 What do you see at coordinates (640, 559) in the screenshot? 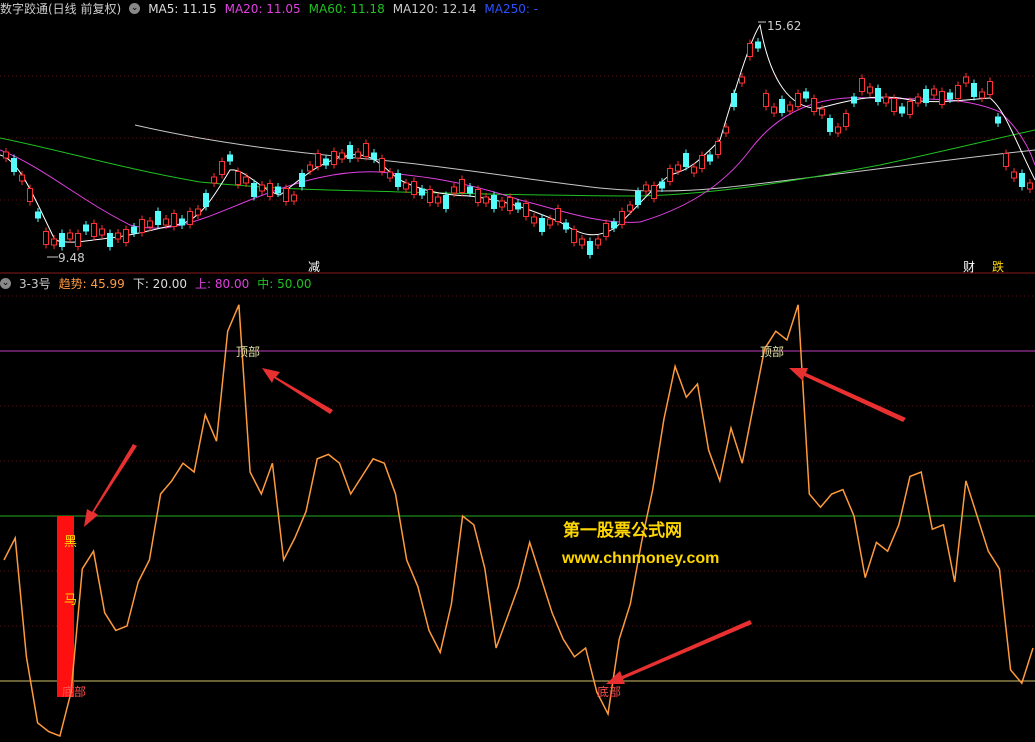
I see `watermark-url: www.chnmoney.com` at bounding box center [640, 559].